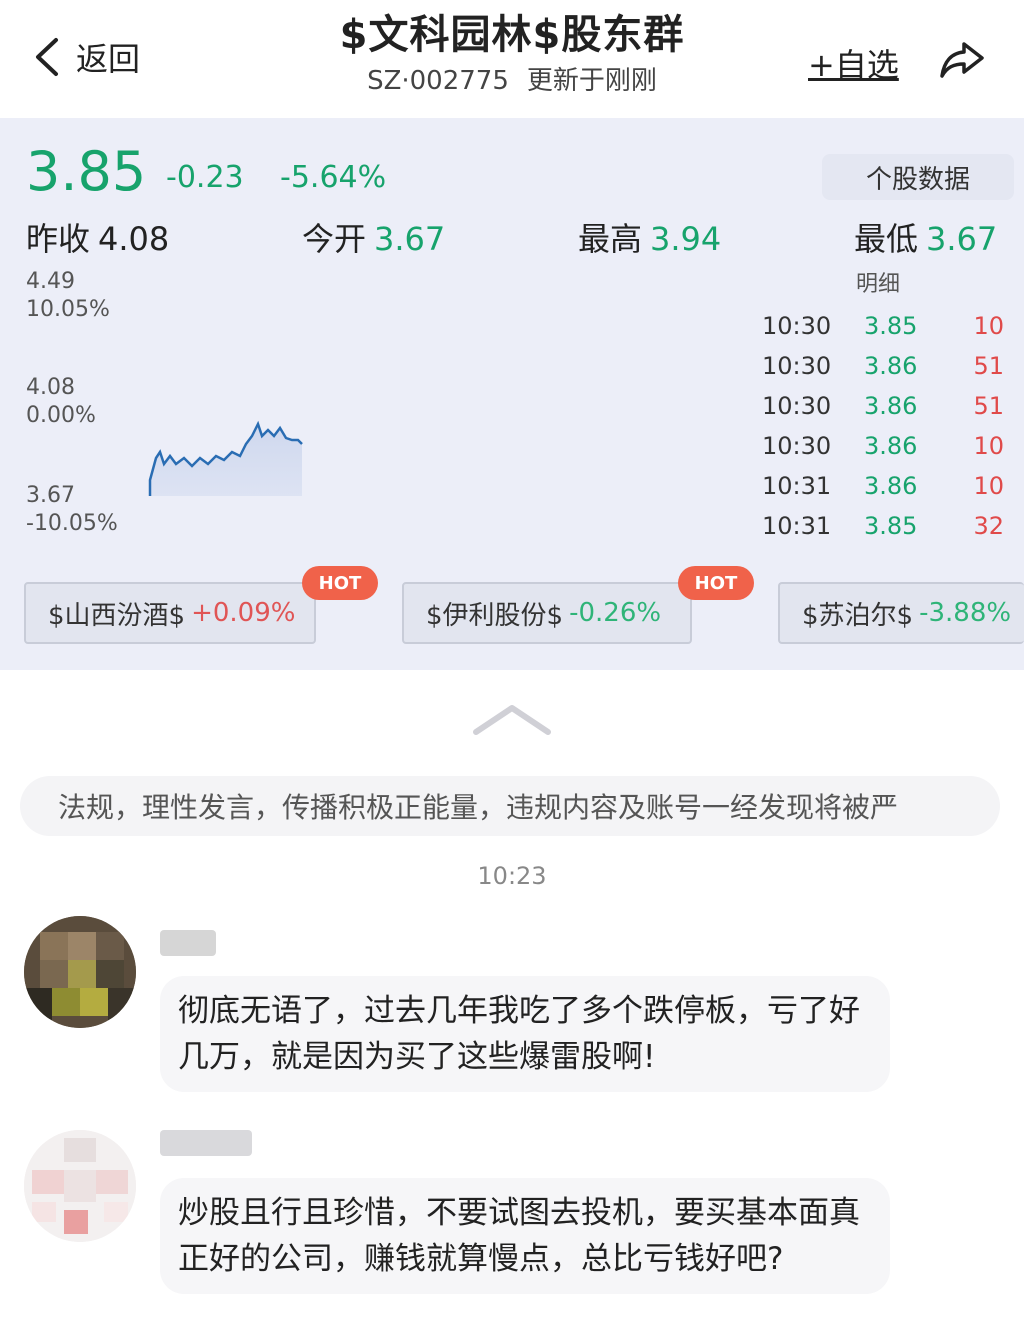 The width and height of the screenshot is (1024, 1336). Describe the element at coordinates (510, 806) in the screenshot. I see `group-rules-notice: 法规，理性发言，传播积极正能量，违规内容及账号一经发现将被严` at that location.